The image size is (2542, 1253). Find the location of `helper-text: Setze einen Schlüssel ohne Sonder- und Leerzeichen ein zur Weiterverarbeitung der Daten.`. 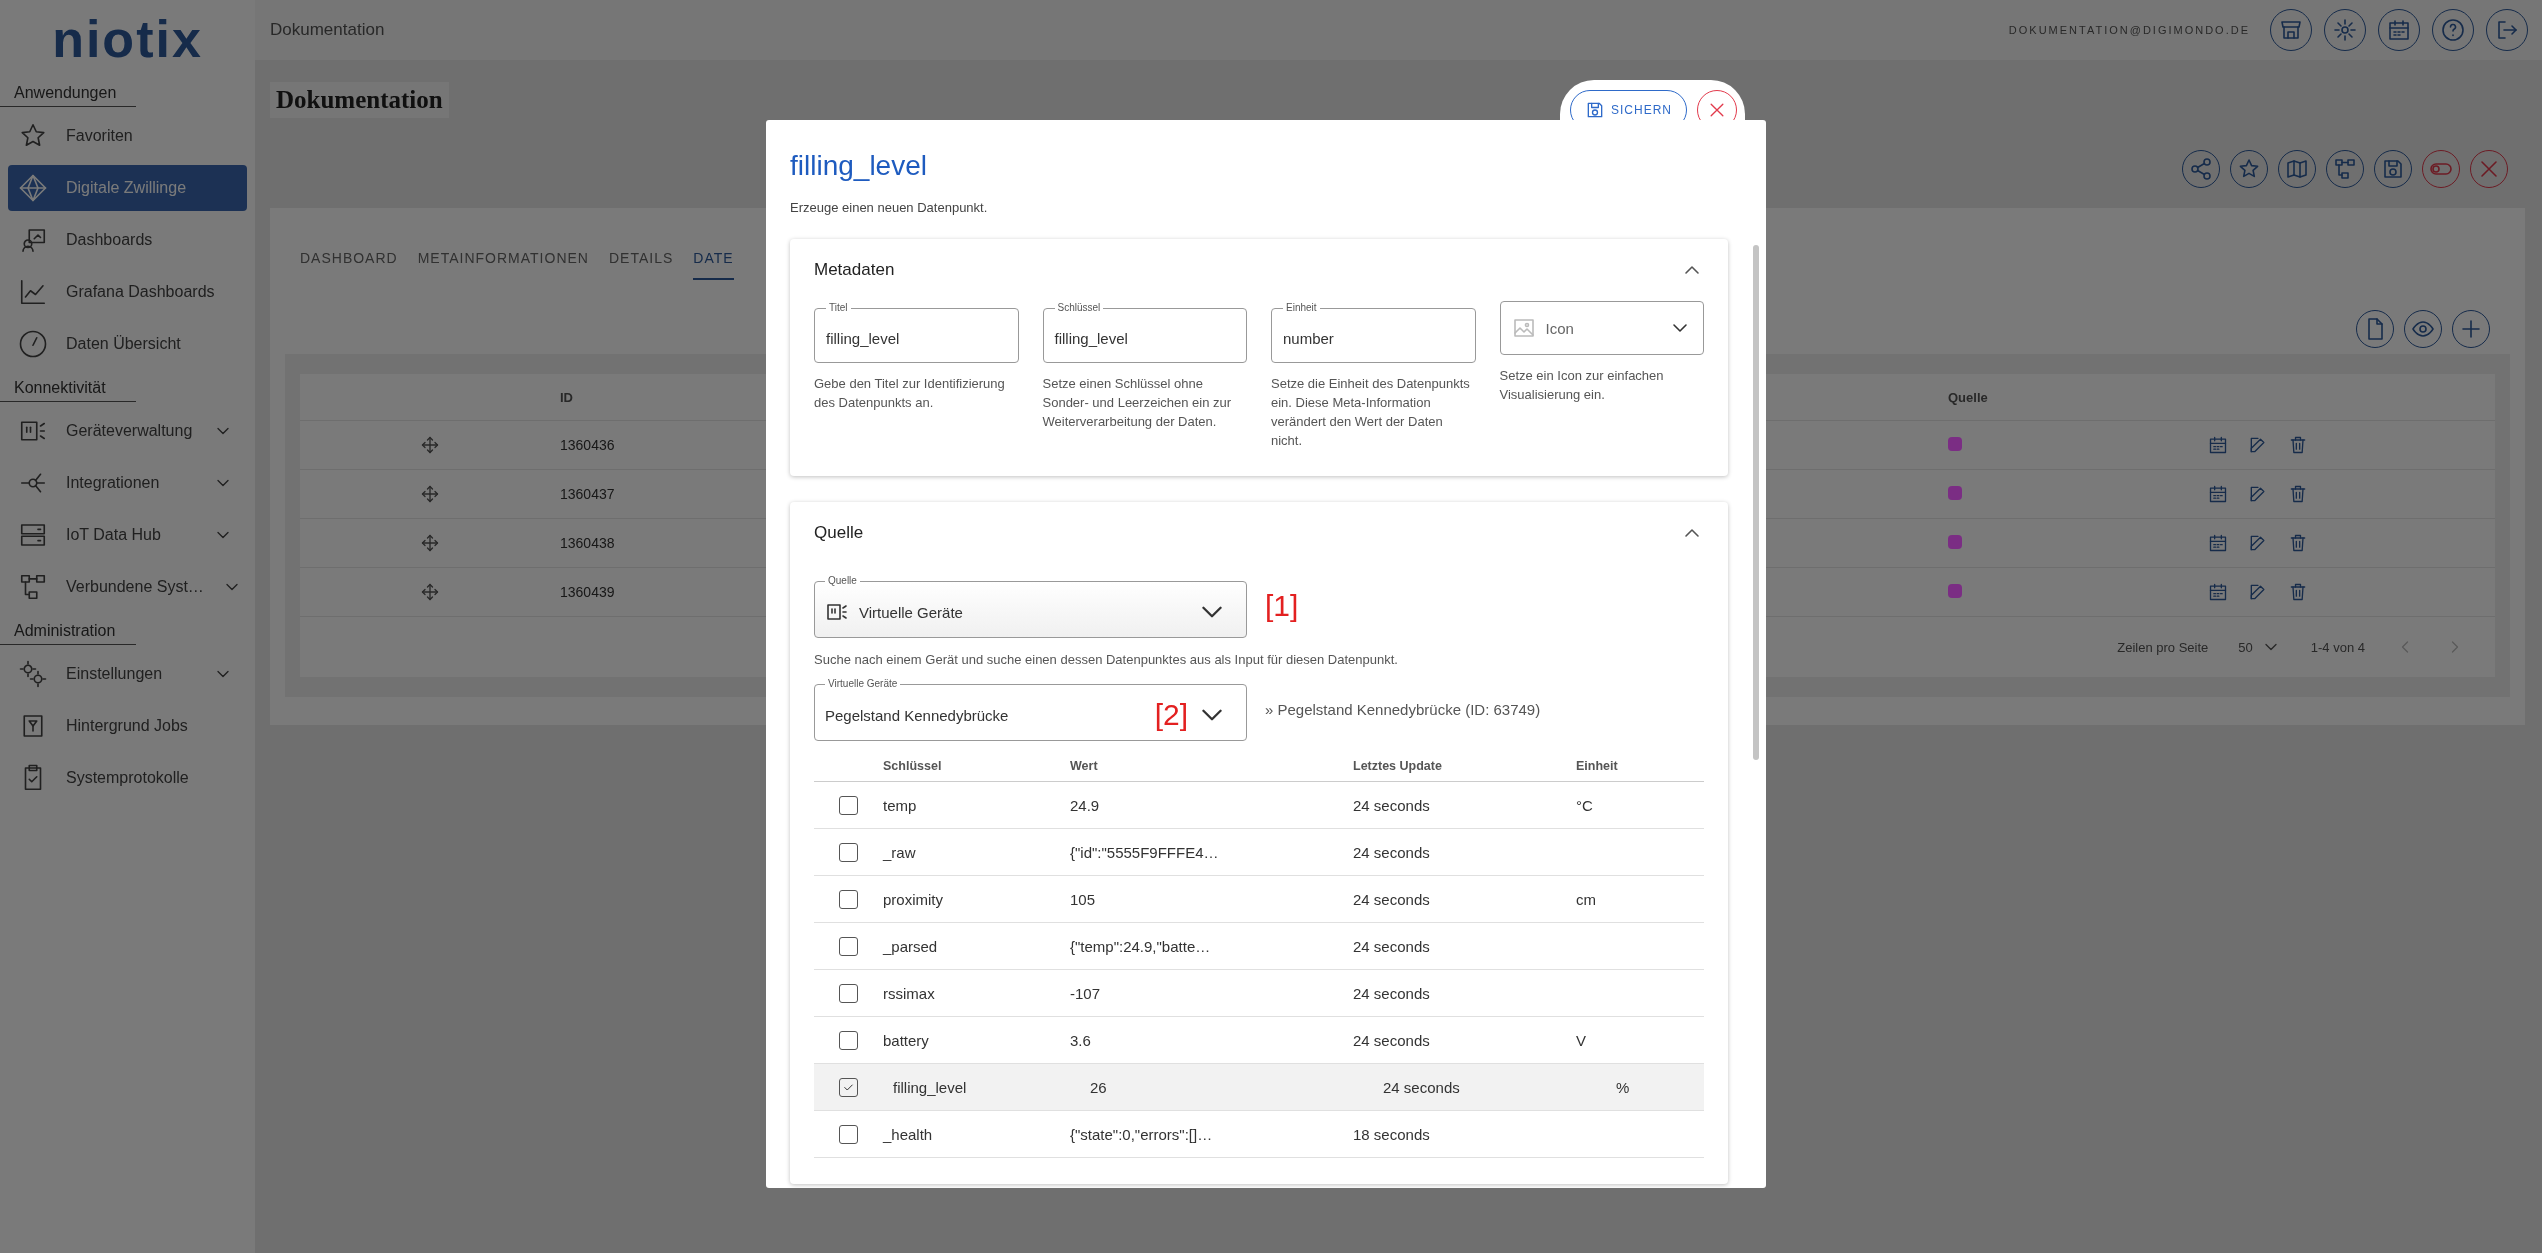

helper-text: Setze einen Schlüssel ohne Sonder- und Leerzeichen ein zur Weiterverarbeitung der Daten. is located at coordinates (1137, 403).